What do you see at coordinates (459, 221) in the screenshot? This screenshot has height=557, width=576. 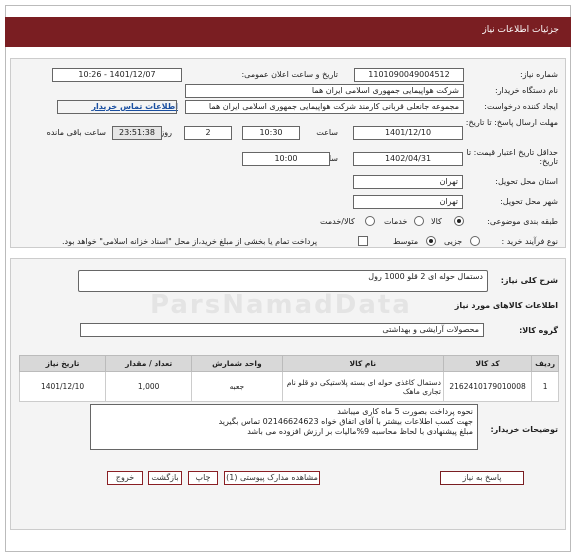 I see `category-goods-radio` at bounding box center [459, 221].